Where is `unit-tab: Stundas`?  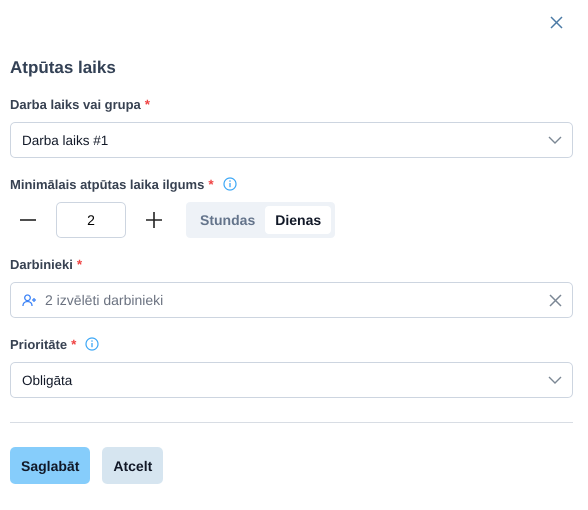 unit-tab: Stundas is located at coordinates (228, 220).